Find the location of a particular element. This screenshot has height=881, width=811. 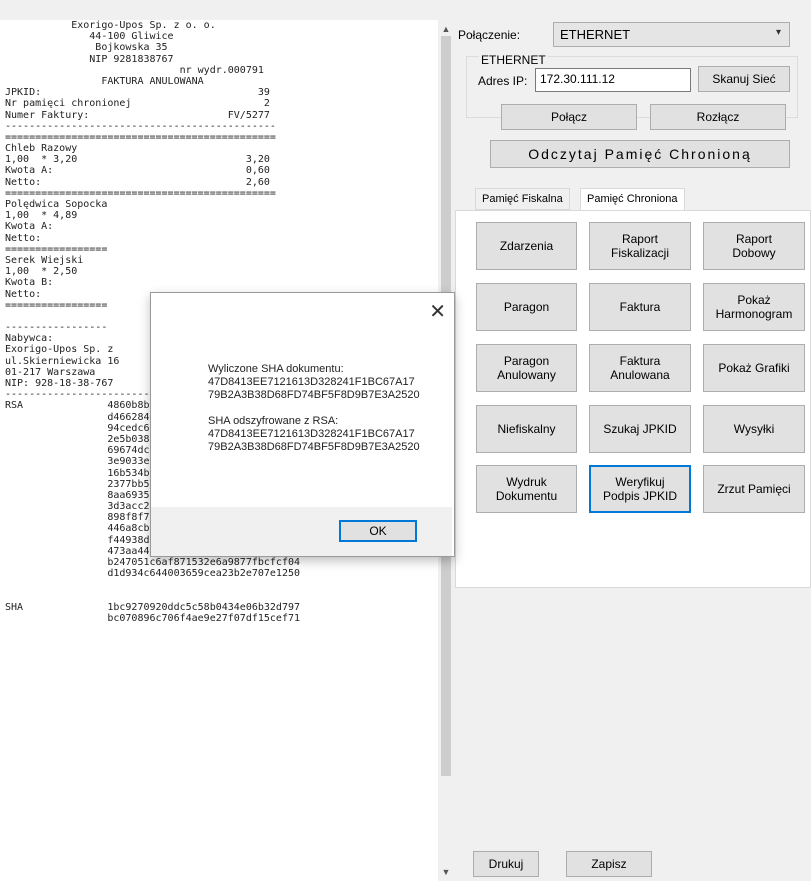

close-icon: ✕ is located at coordinates (437, 311).